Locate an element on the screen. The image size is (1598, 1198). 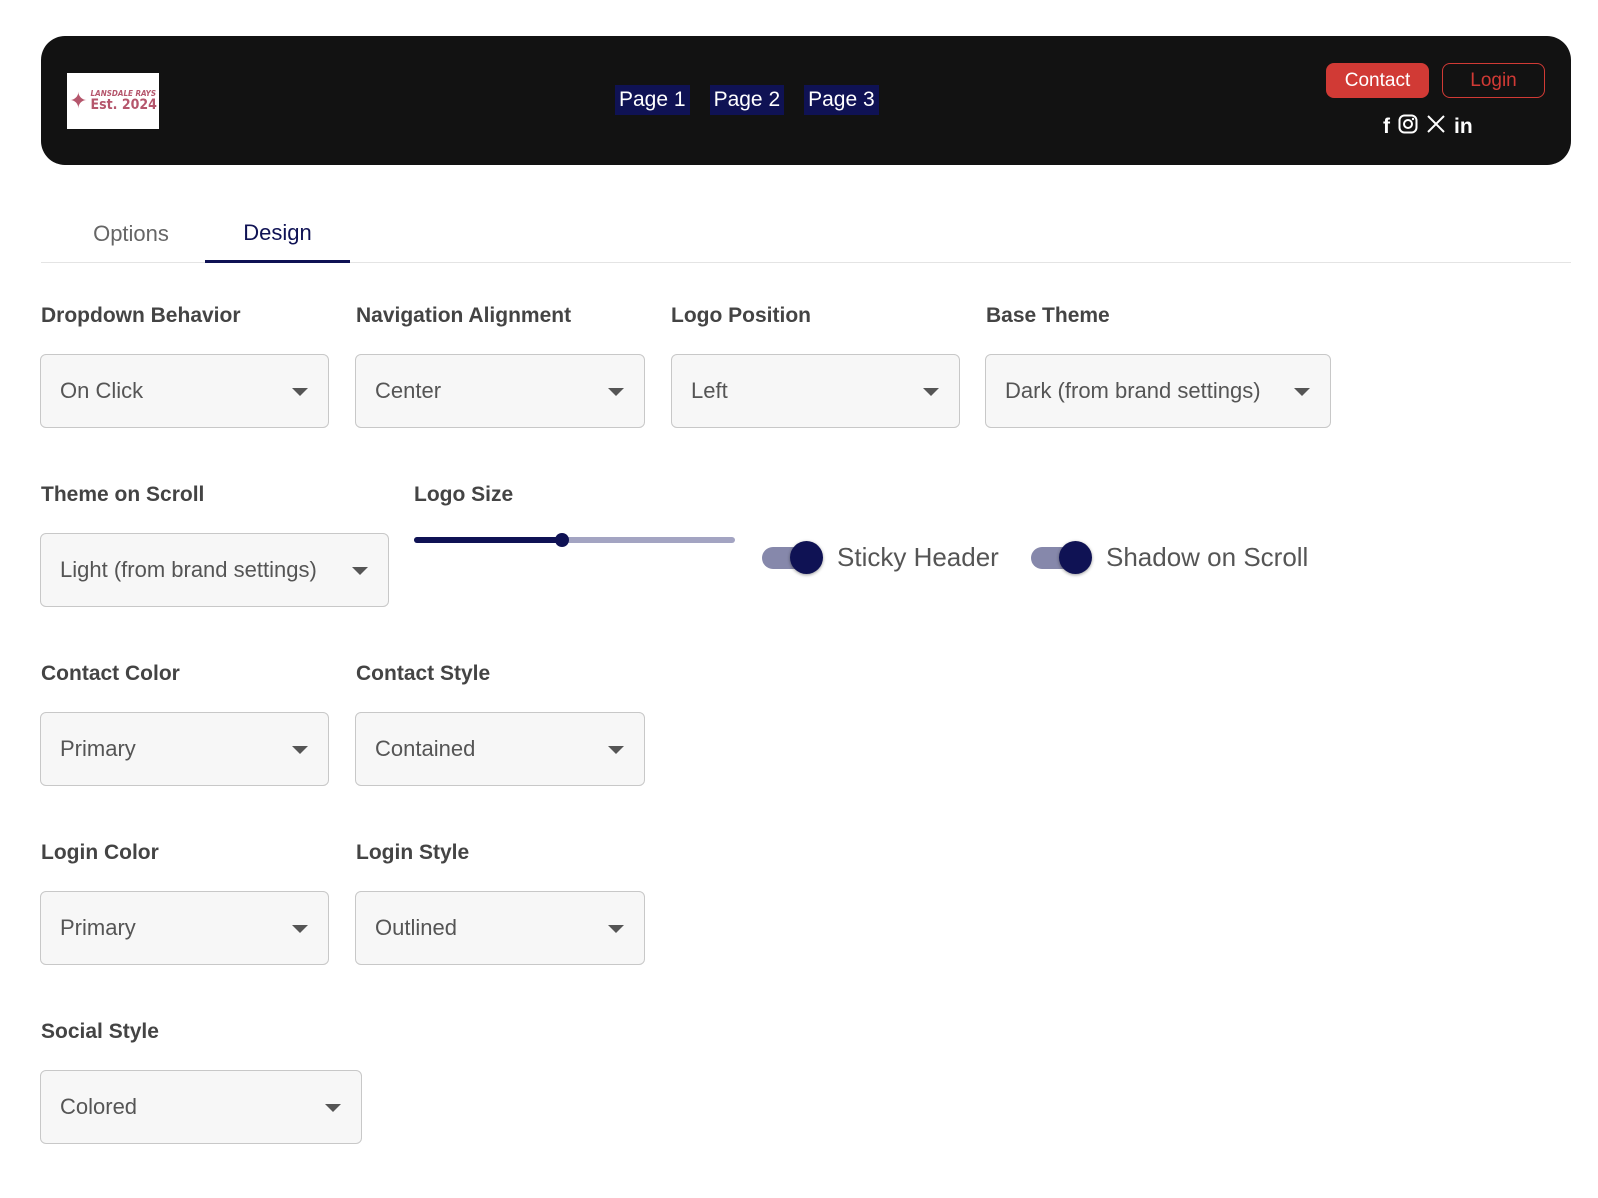
social-icons: f in is located at coordinates (1428, 127).